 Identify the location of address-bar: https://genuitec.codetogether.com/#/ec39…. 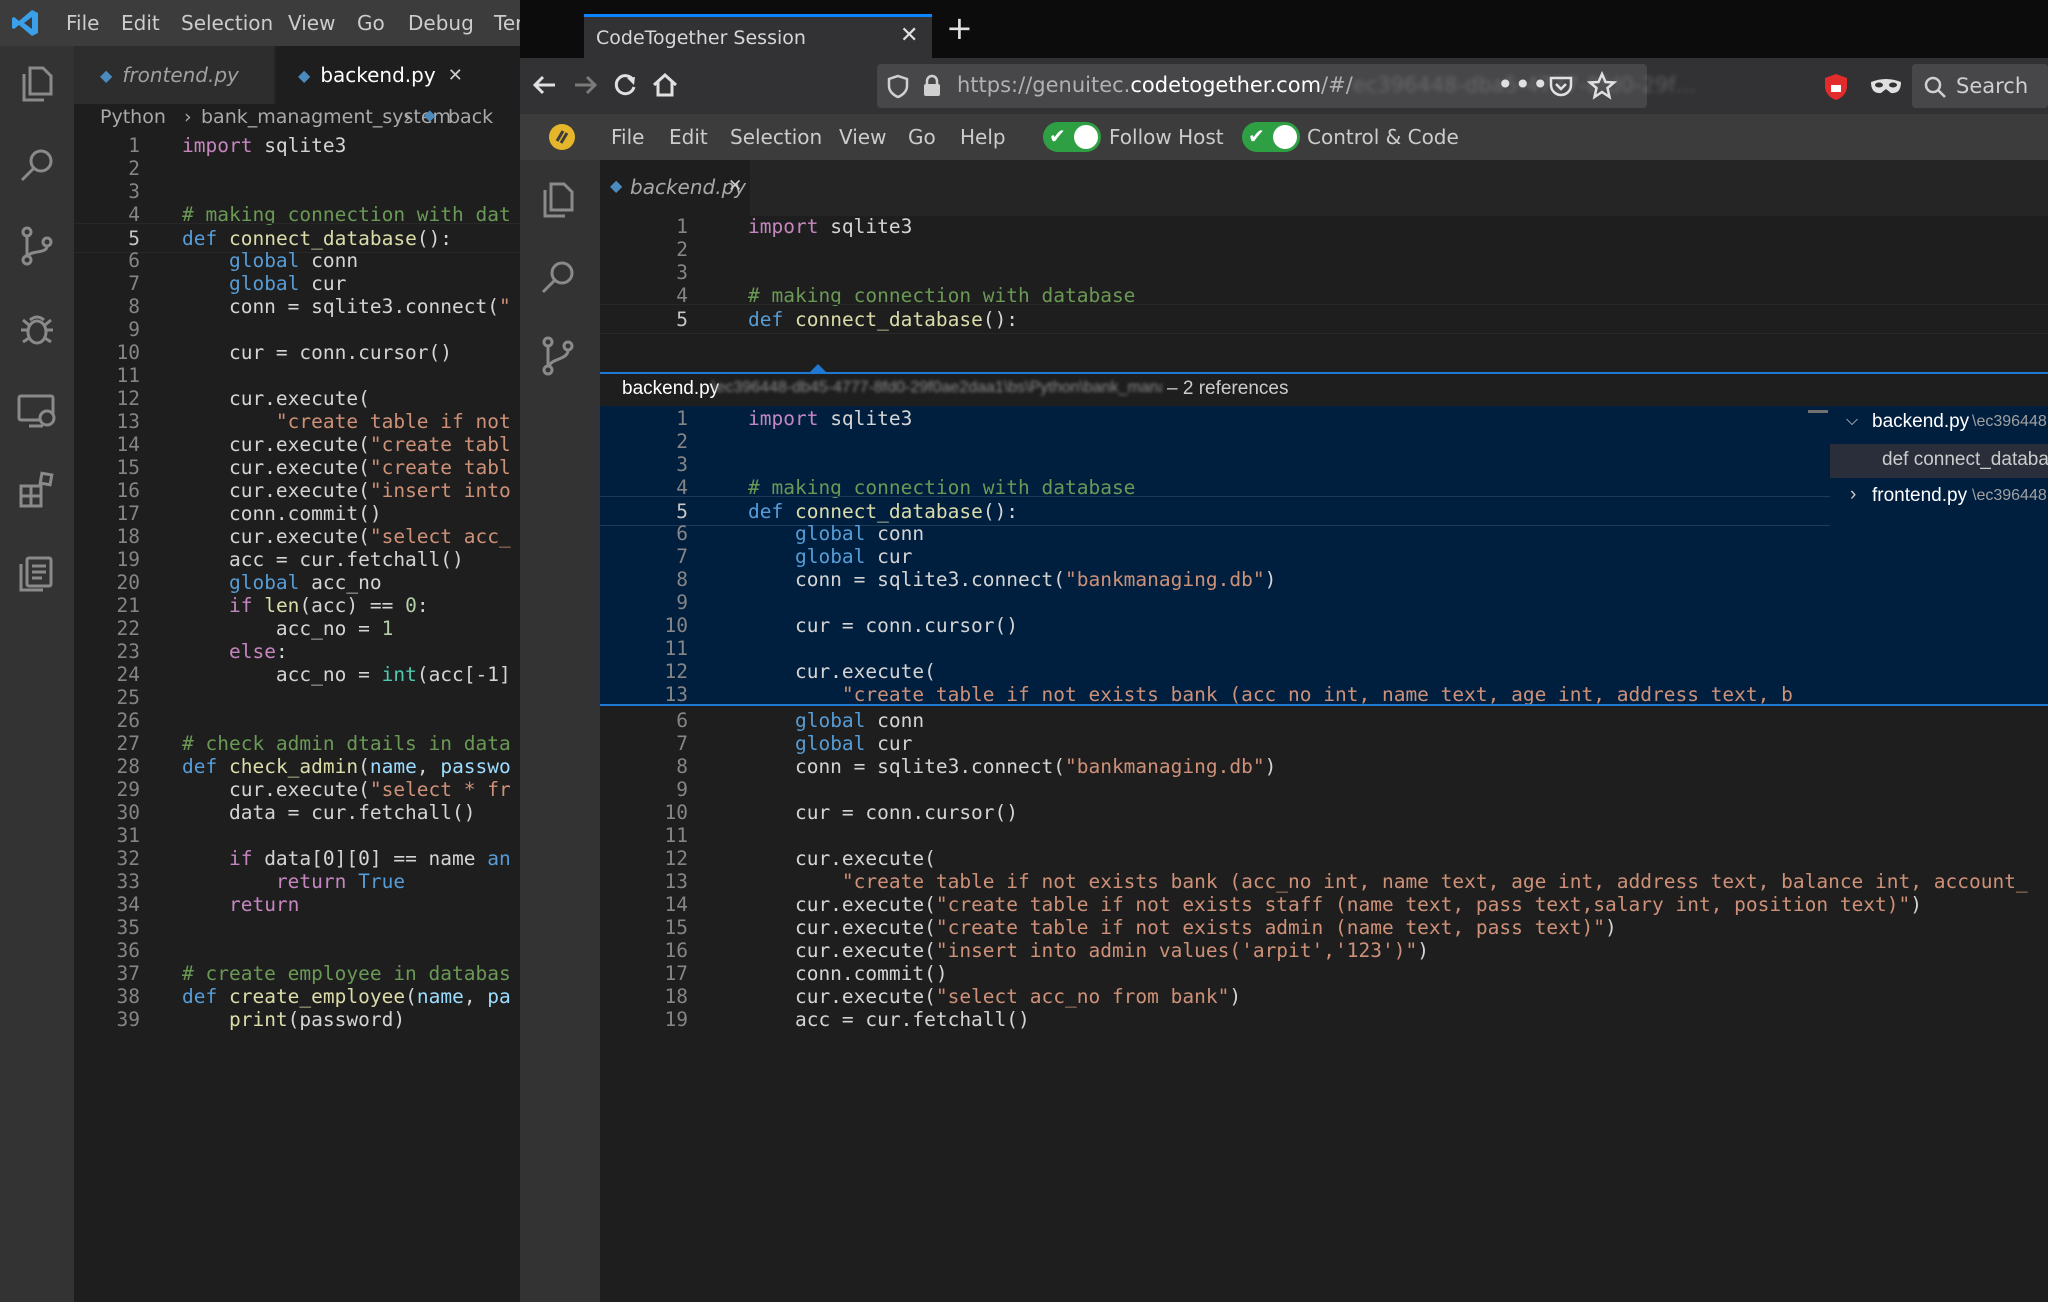
(1287, 86).